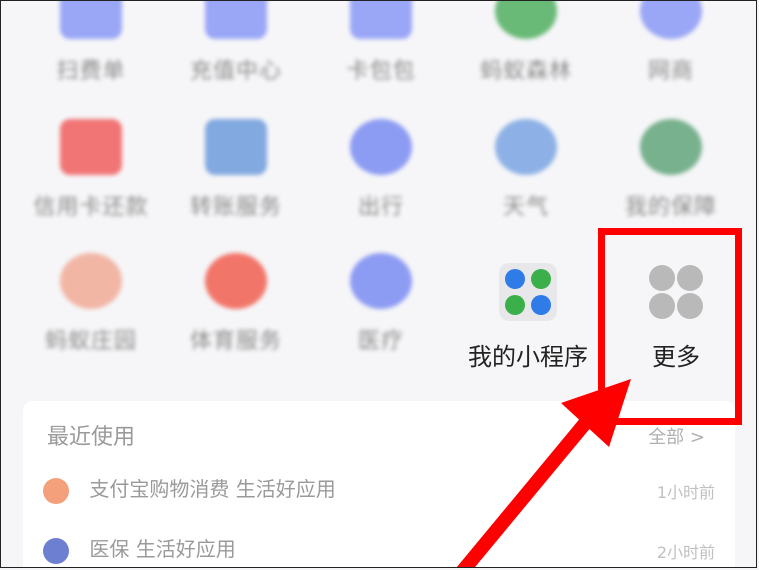 The width and height of the screenshot is (759, 570). What do you see at coordinates (543, 473) in the screenshot?
I see `pointer-arrow` at bounding box center [543, 473].